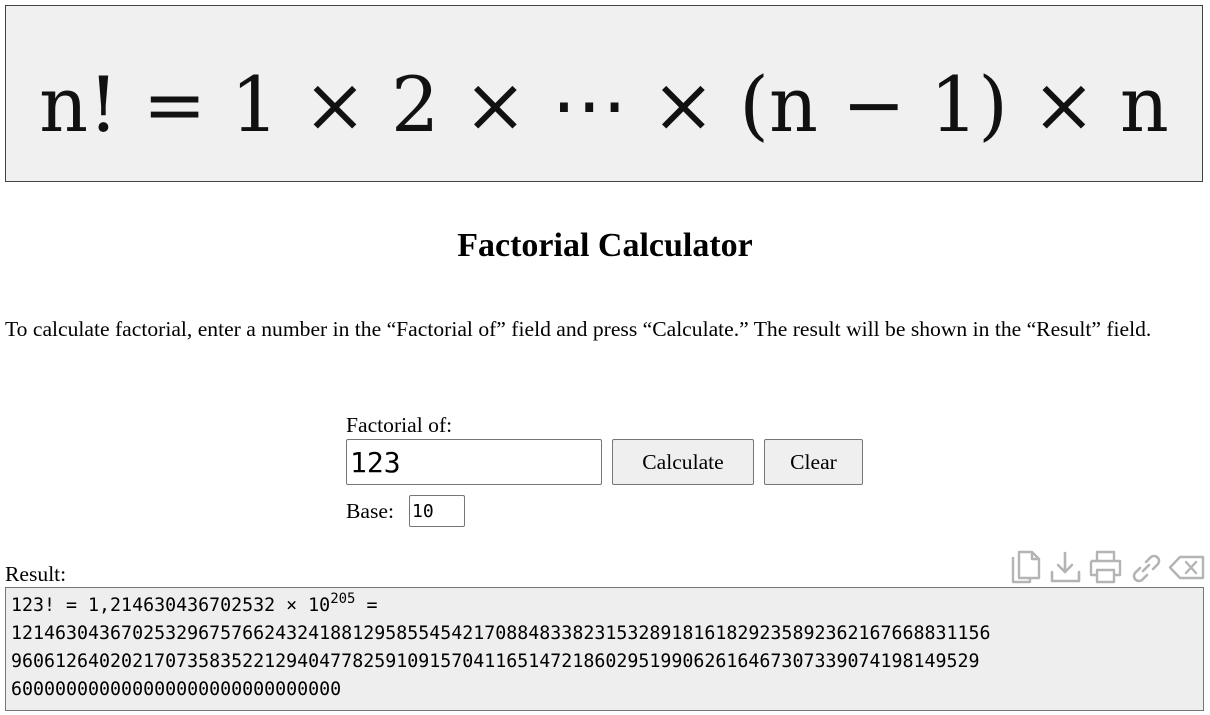 The height and width of the screenshot is (715, 1210). I want to click on base-label: Base:, so click(370, 511).